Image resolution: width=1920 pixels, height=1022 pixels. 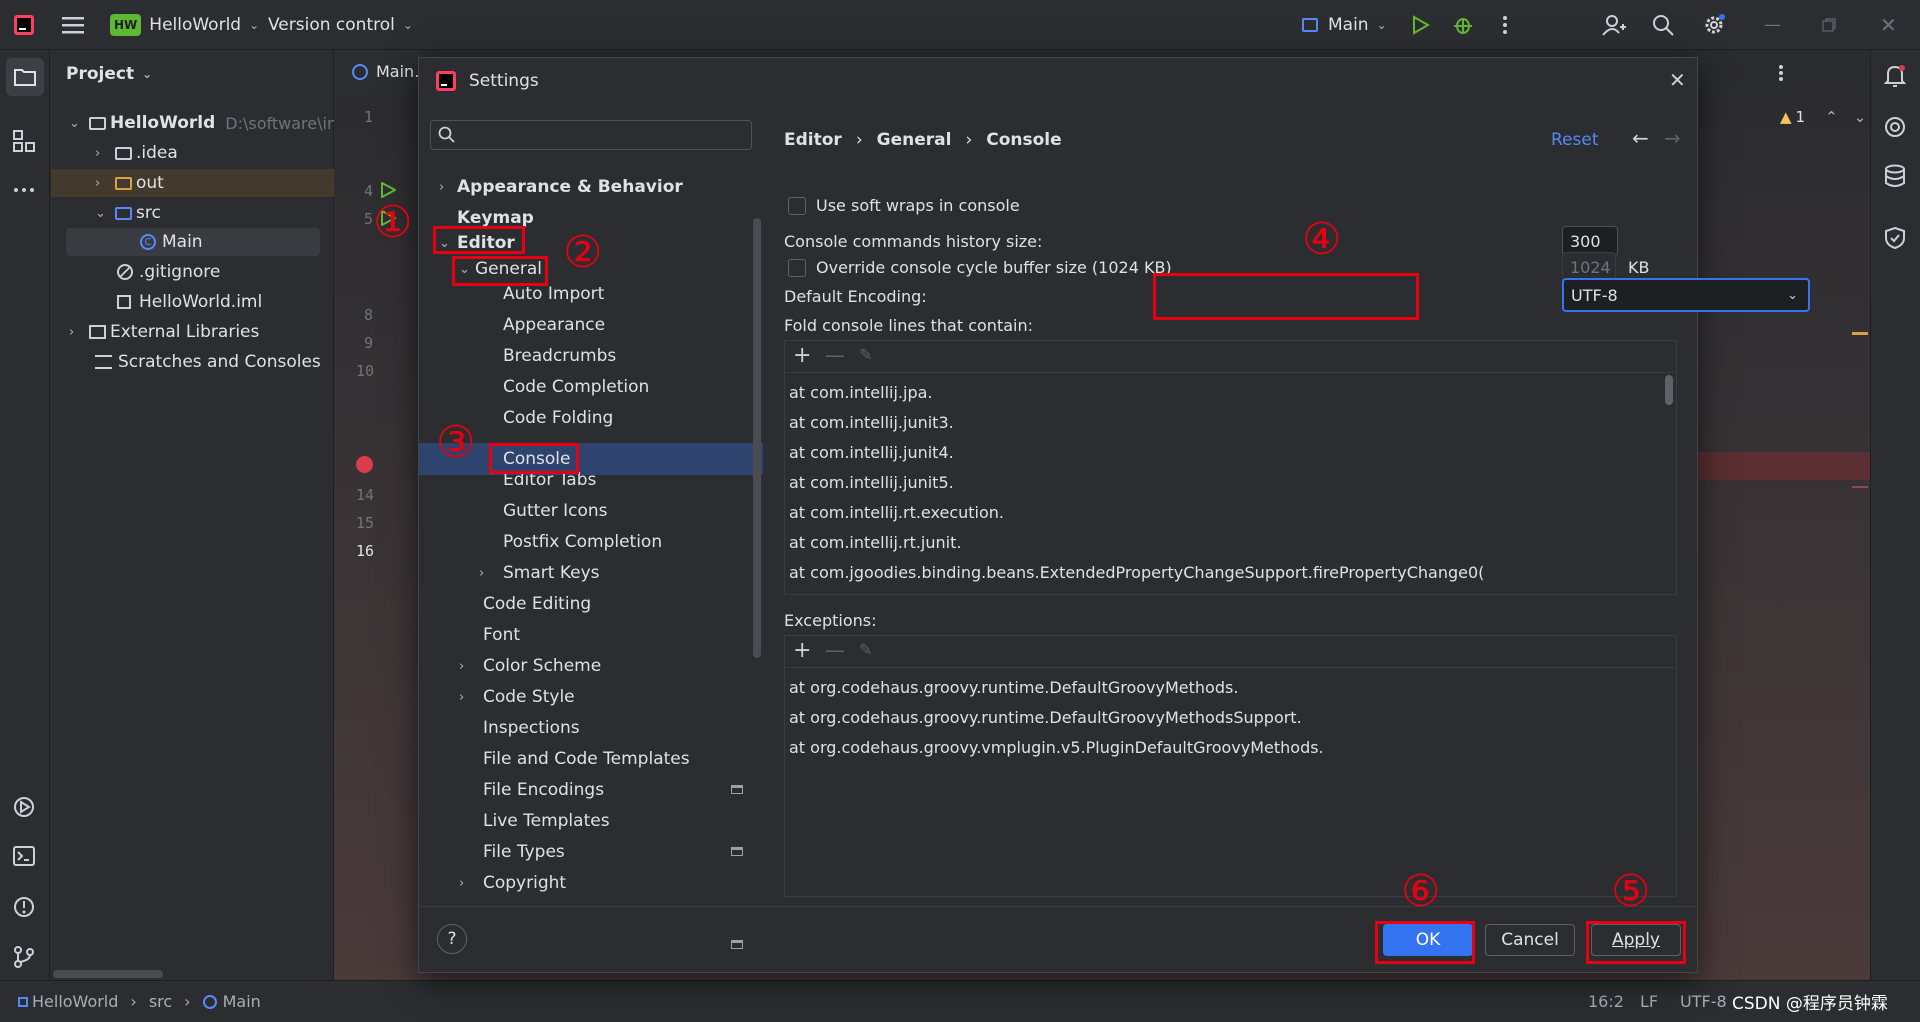 I want to click on chevron-down-icon: ⌄, so click(x=1792, y=295).